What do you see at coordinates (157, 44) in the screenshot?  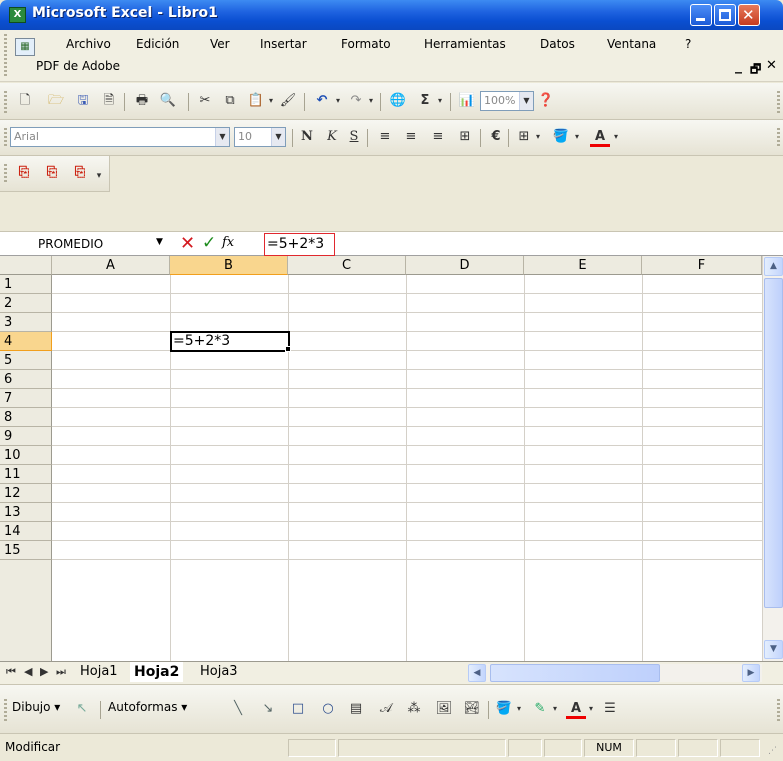 I see `menu-edicion: Edición` at bounding box center [157, 44].